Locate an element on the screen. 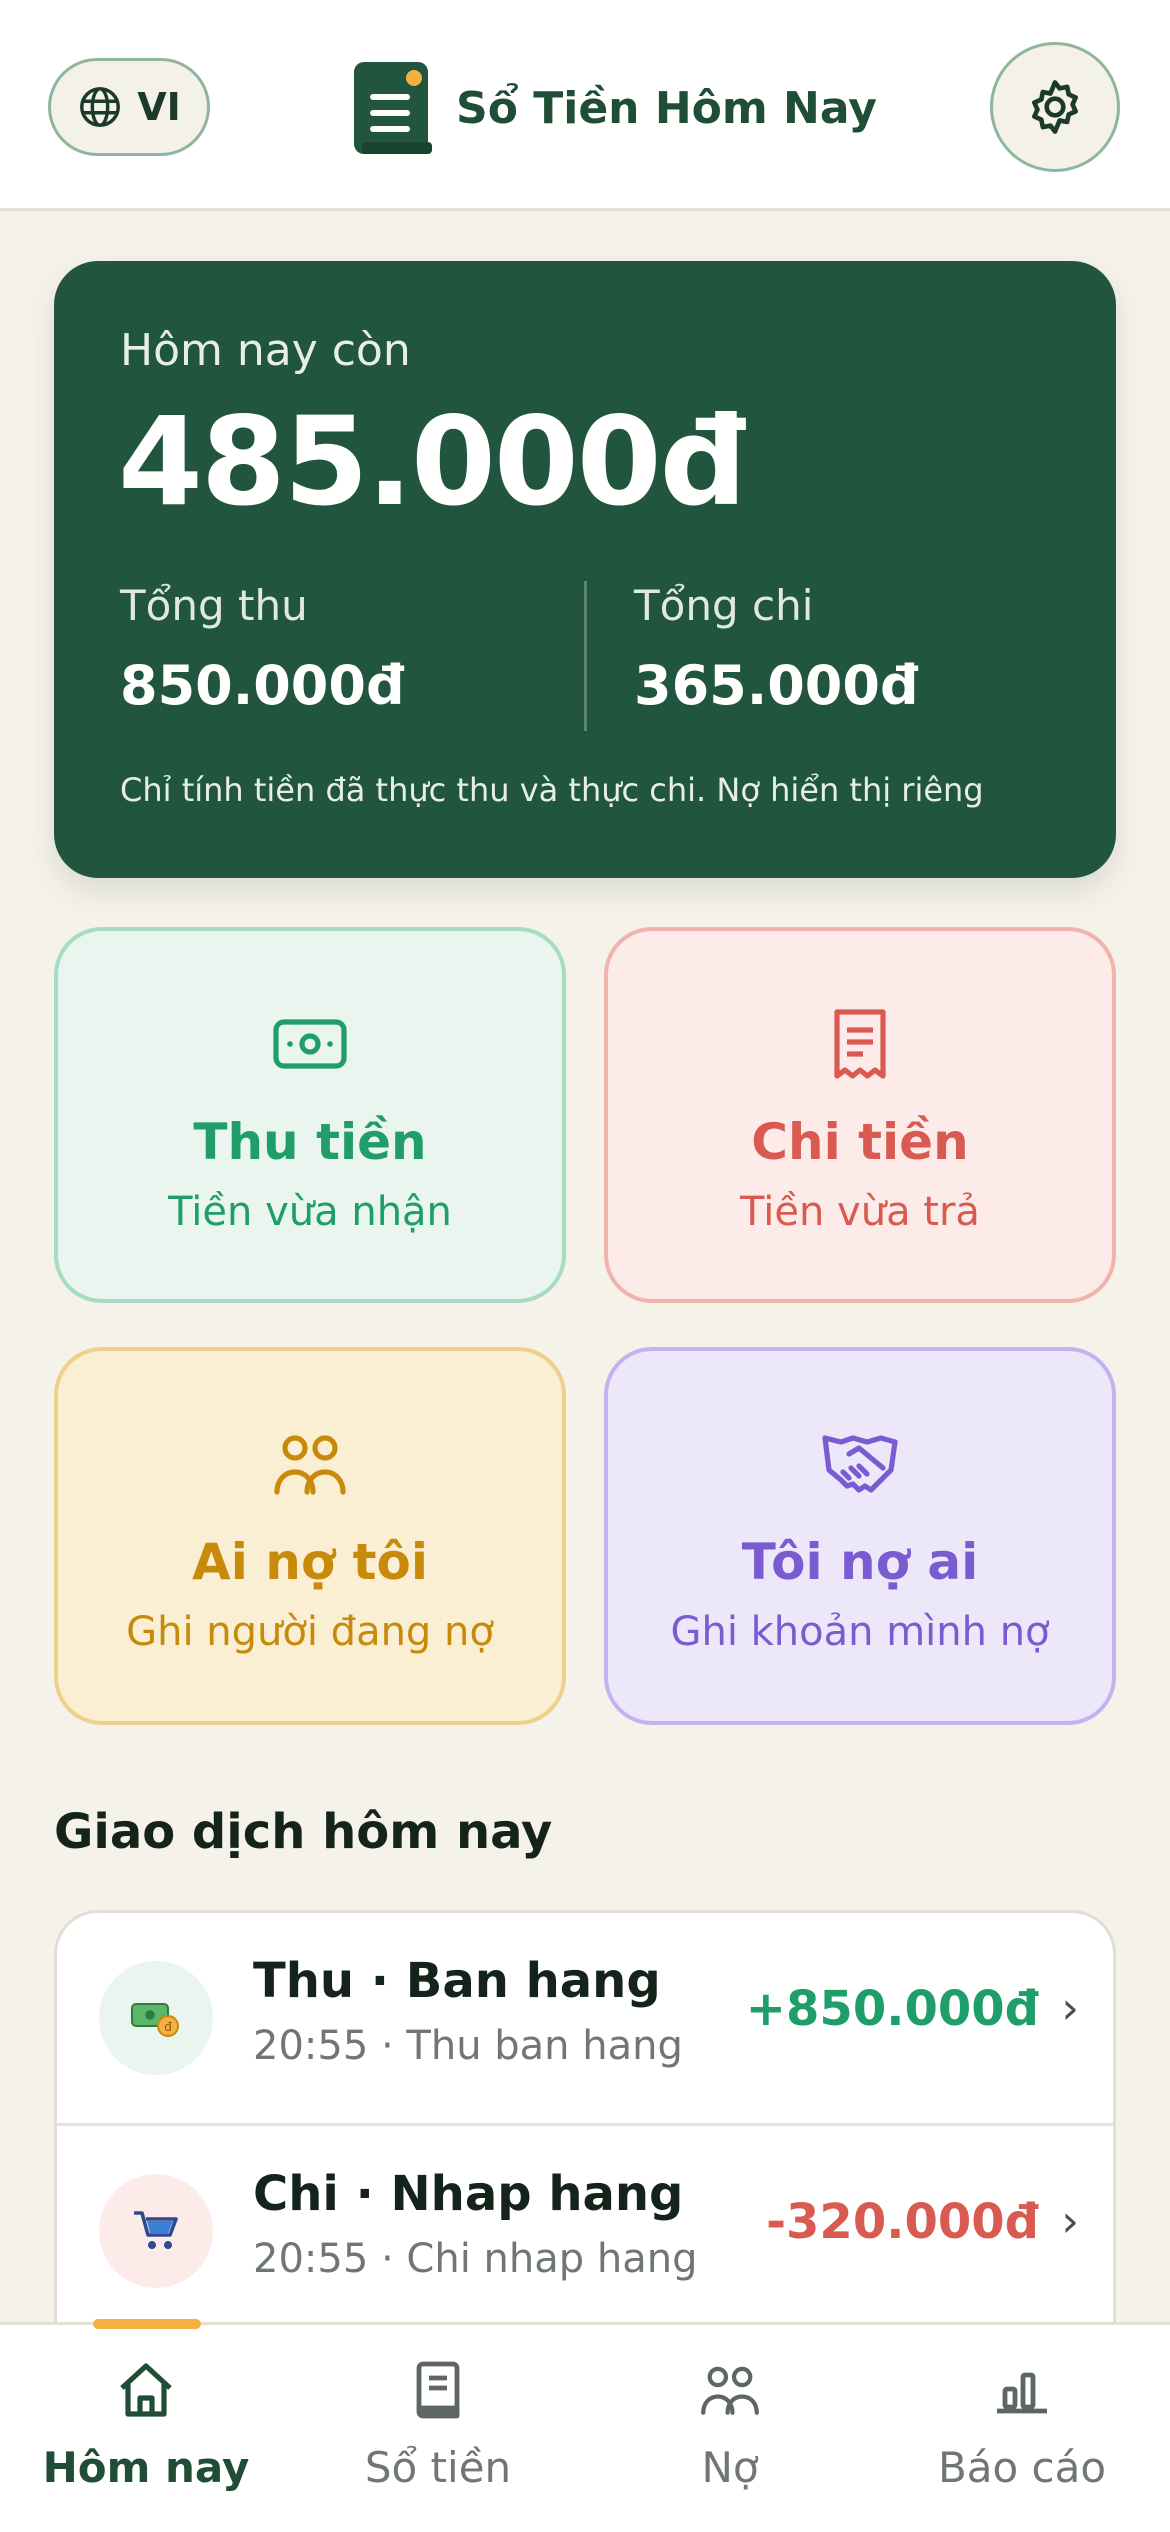 The height and width of the screenshot is (2532, 1170). income-total-label: Tổng thu is located at coordinates (214, 605).